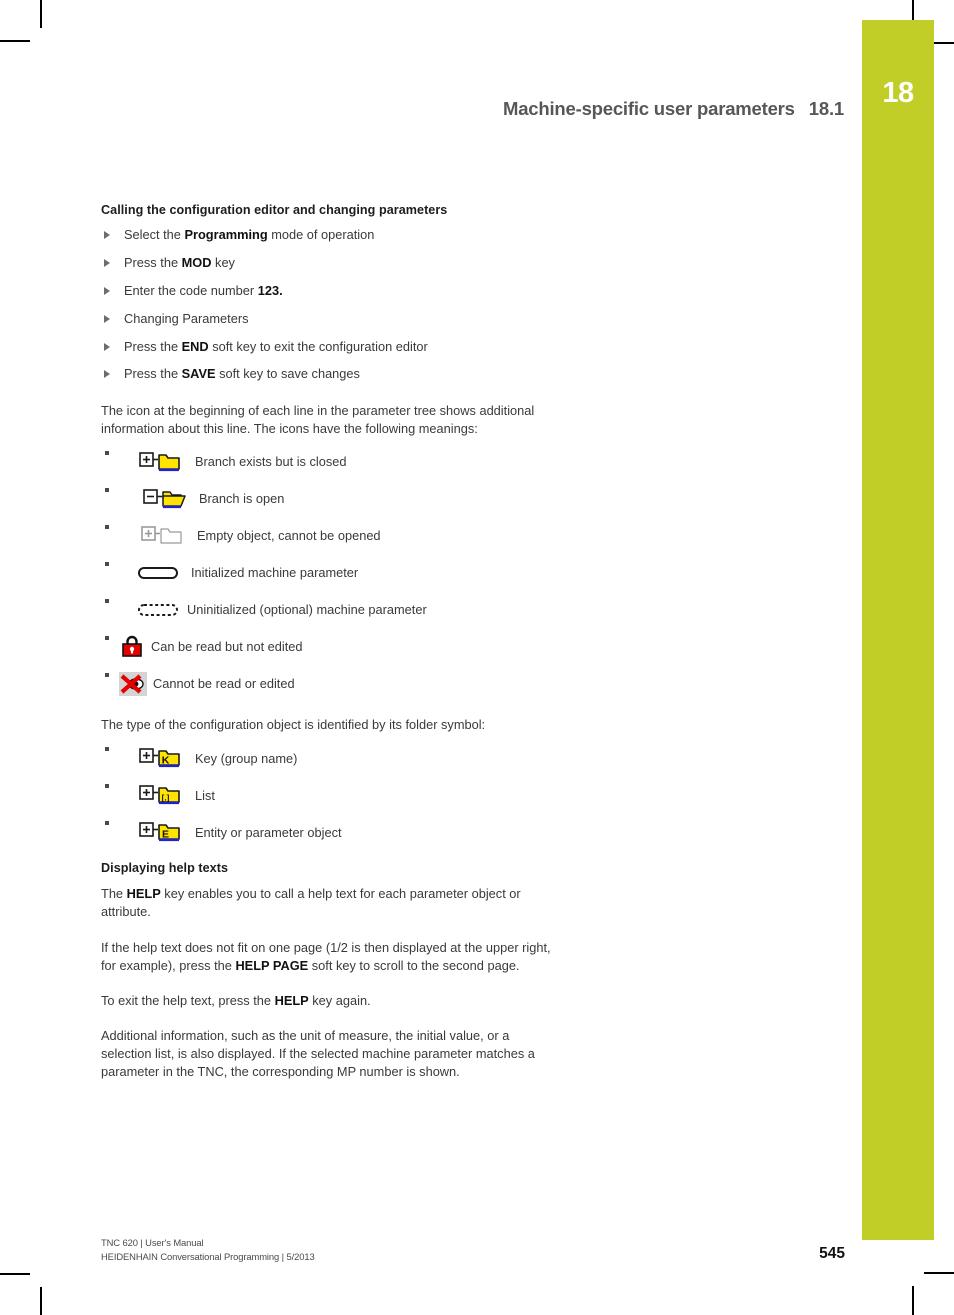 This screenshot has width=954, height=1315. I want to click on step-key-label: MOD, so click(196, 262).